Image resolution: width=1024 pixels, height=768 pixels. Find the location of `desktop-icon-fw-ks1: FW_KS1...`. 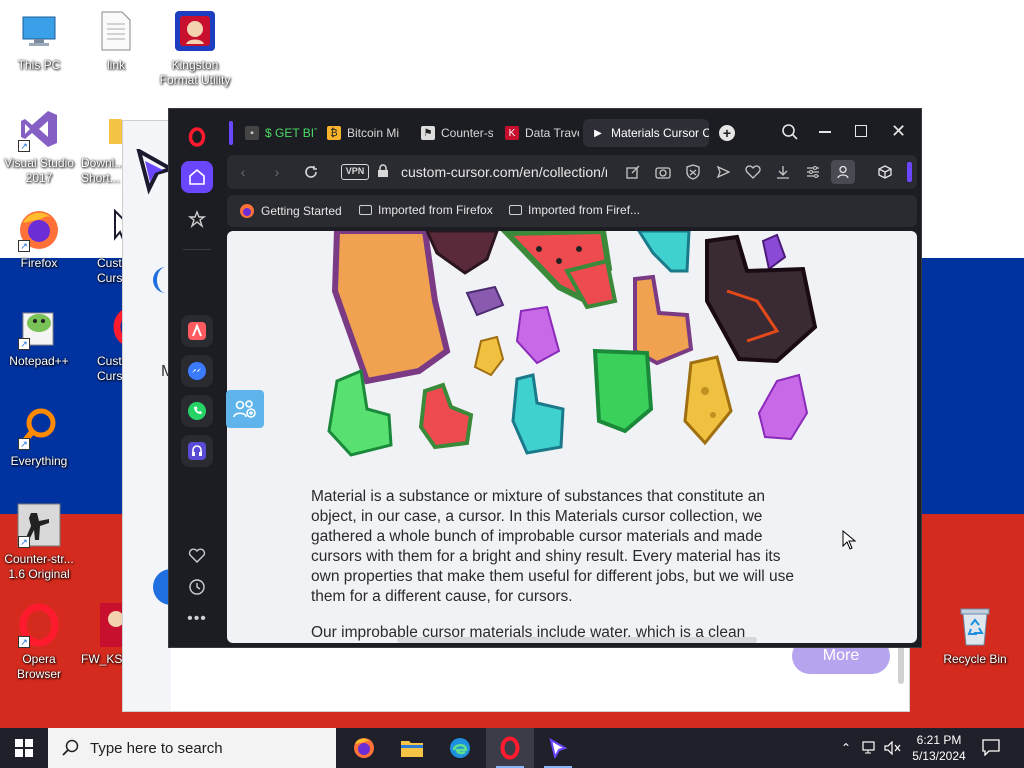

desktop-icon-fw-ks1: FW_KS1... is located at coordinates (102, 634).